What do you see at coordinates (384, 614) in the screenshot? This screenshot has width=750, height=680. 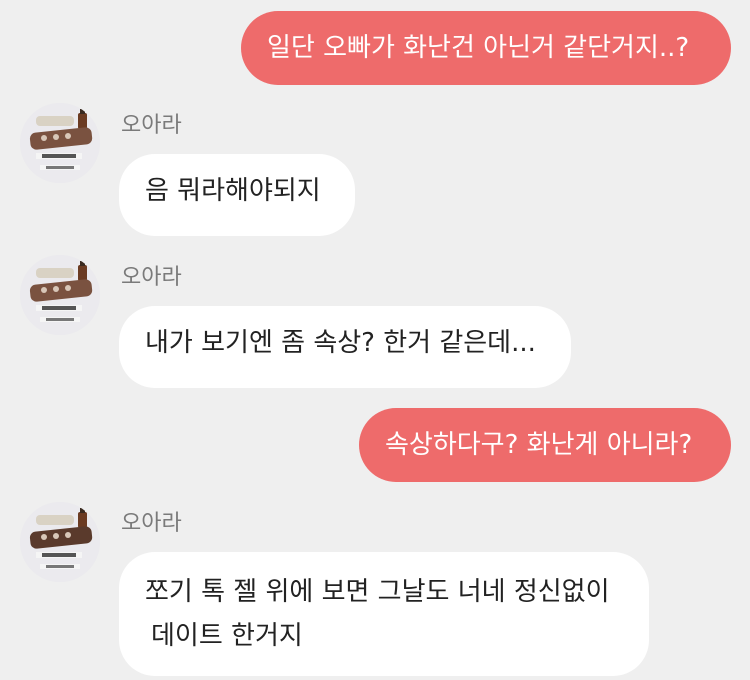 I see `message-bubble-incoming: 쪼기 톡 젤 위에 보면 그날도 너네 정신없이 데이트 한거지` at bounding box center [384, 614].